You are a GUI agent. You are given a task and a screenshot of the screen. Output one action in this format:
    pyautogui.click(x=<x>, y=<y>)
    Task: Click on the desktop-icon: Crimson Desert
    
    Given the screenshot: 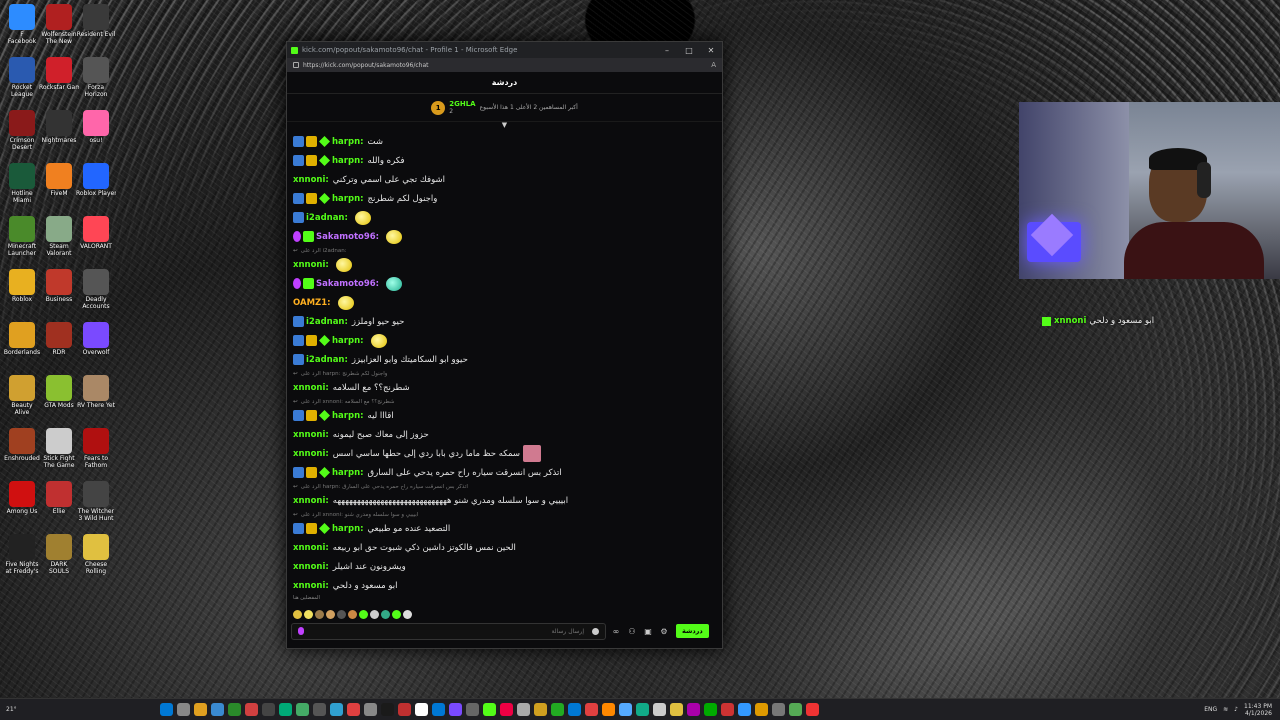 What is the action you would take?
    pyautogui.click(x=22, y=134)
    